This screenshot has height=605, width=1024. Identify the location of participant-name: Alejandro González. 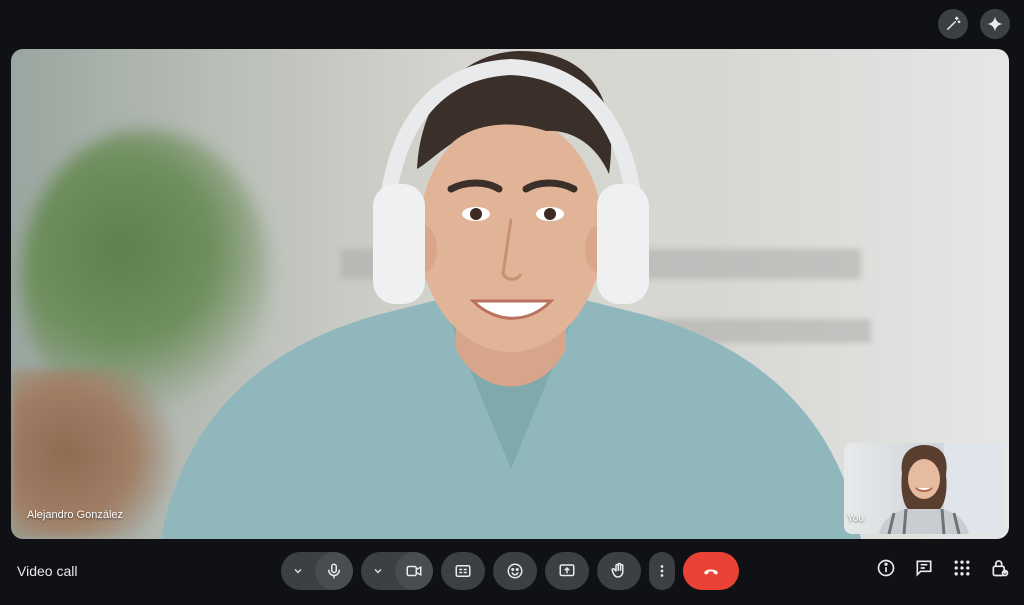
(75, 515).